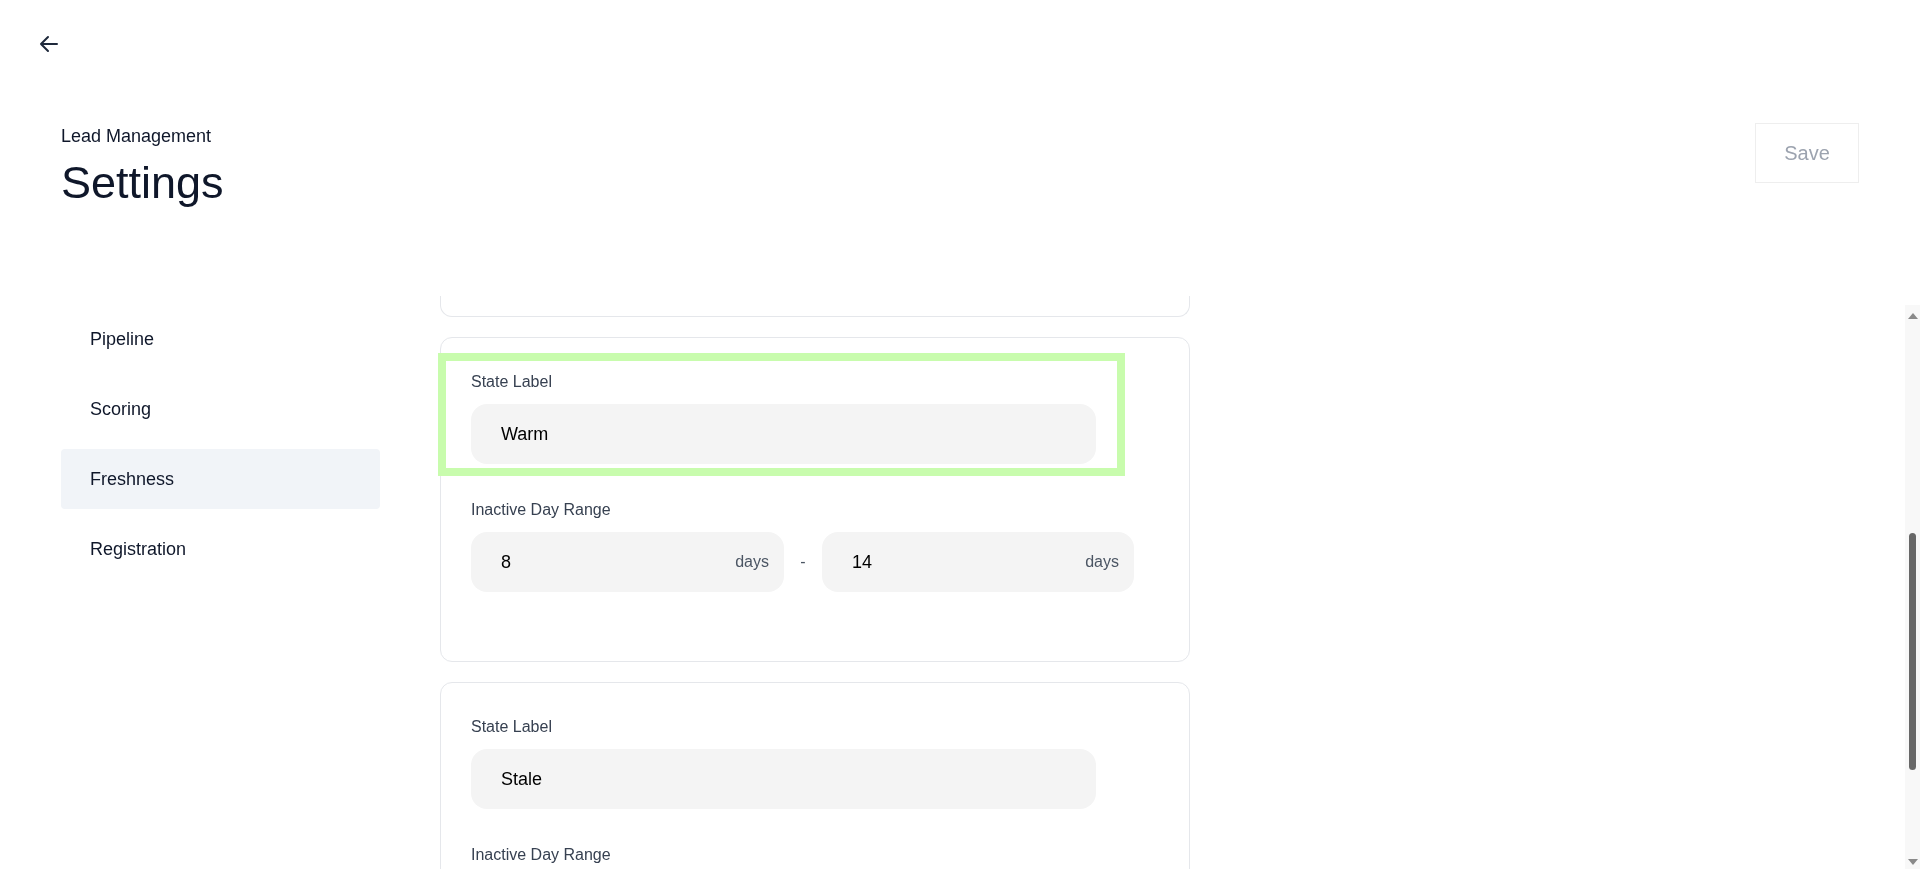  Describe the element at coordinates (783, 779) in the screenshot. I see `state-label-field: Stale` at that location.